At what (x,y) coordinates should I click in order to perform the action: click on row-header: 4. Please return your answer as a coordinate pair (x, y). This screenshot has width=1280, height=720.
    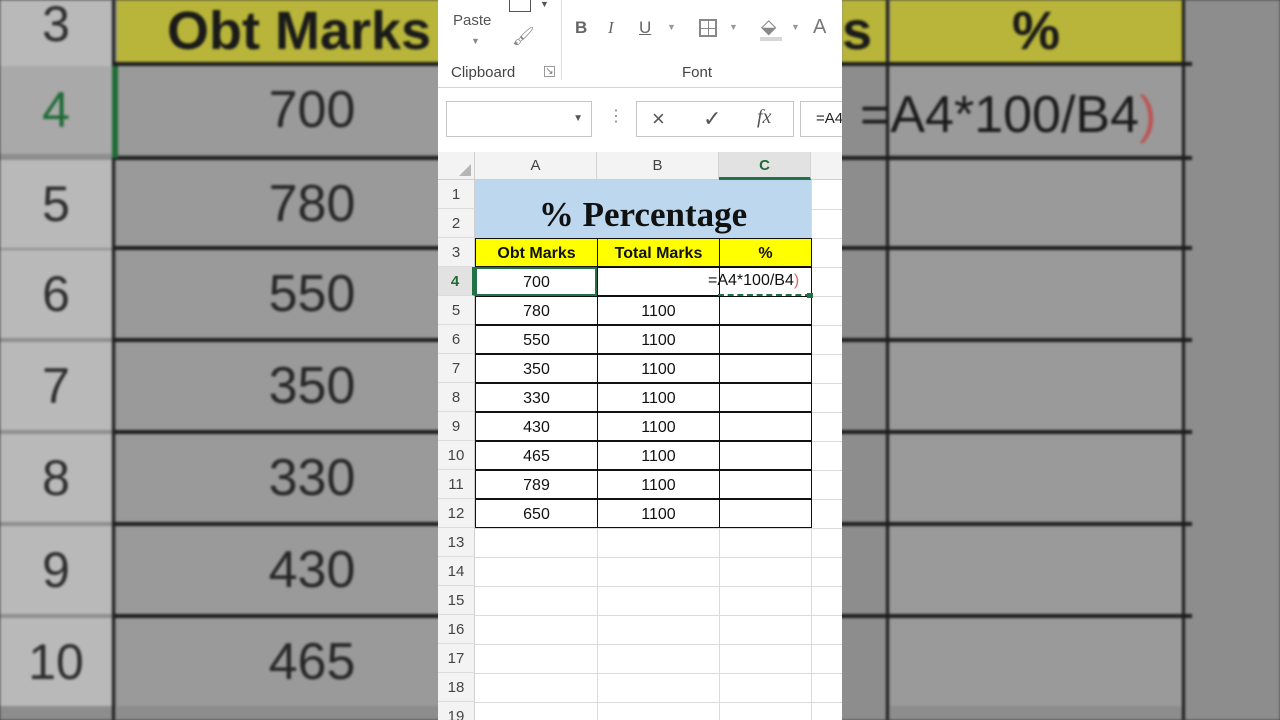
    Looking at the image, I should click on (456, 281).